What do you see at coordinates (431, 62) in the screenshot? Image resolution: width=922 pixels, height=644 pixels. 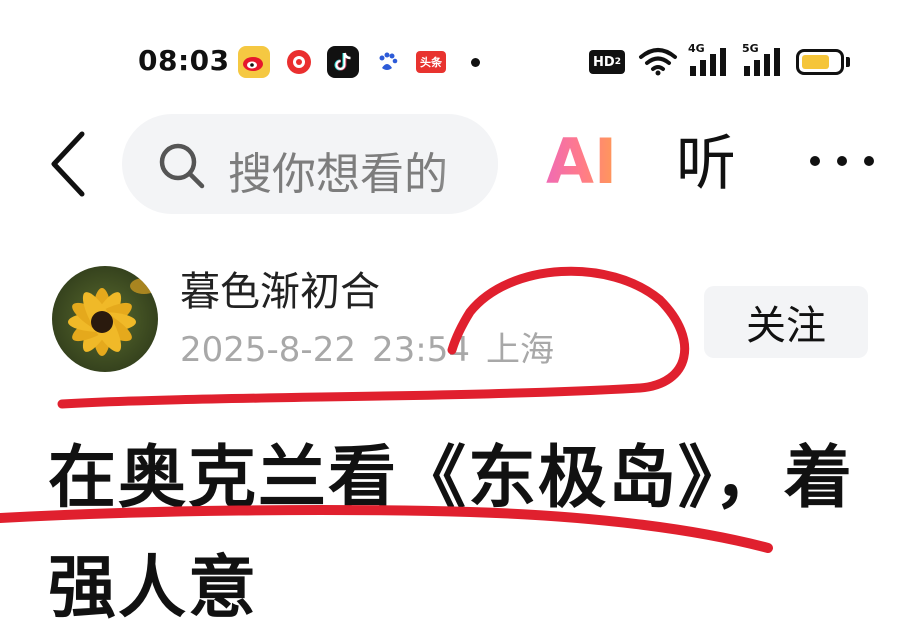 I see `toutiao-icon: 头条` at bounding box center [431, 62].